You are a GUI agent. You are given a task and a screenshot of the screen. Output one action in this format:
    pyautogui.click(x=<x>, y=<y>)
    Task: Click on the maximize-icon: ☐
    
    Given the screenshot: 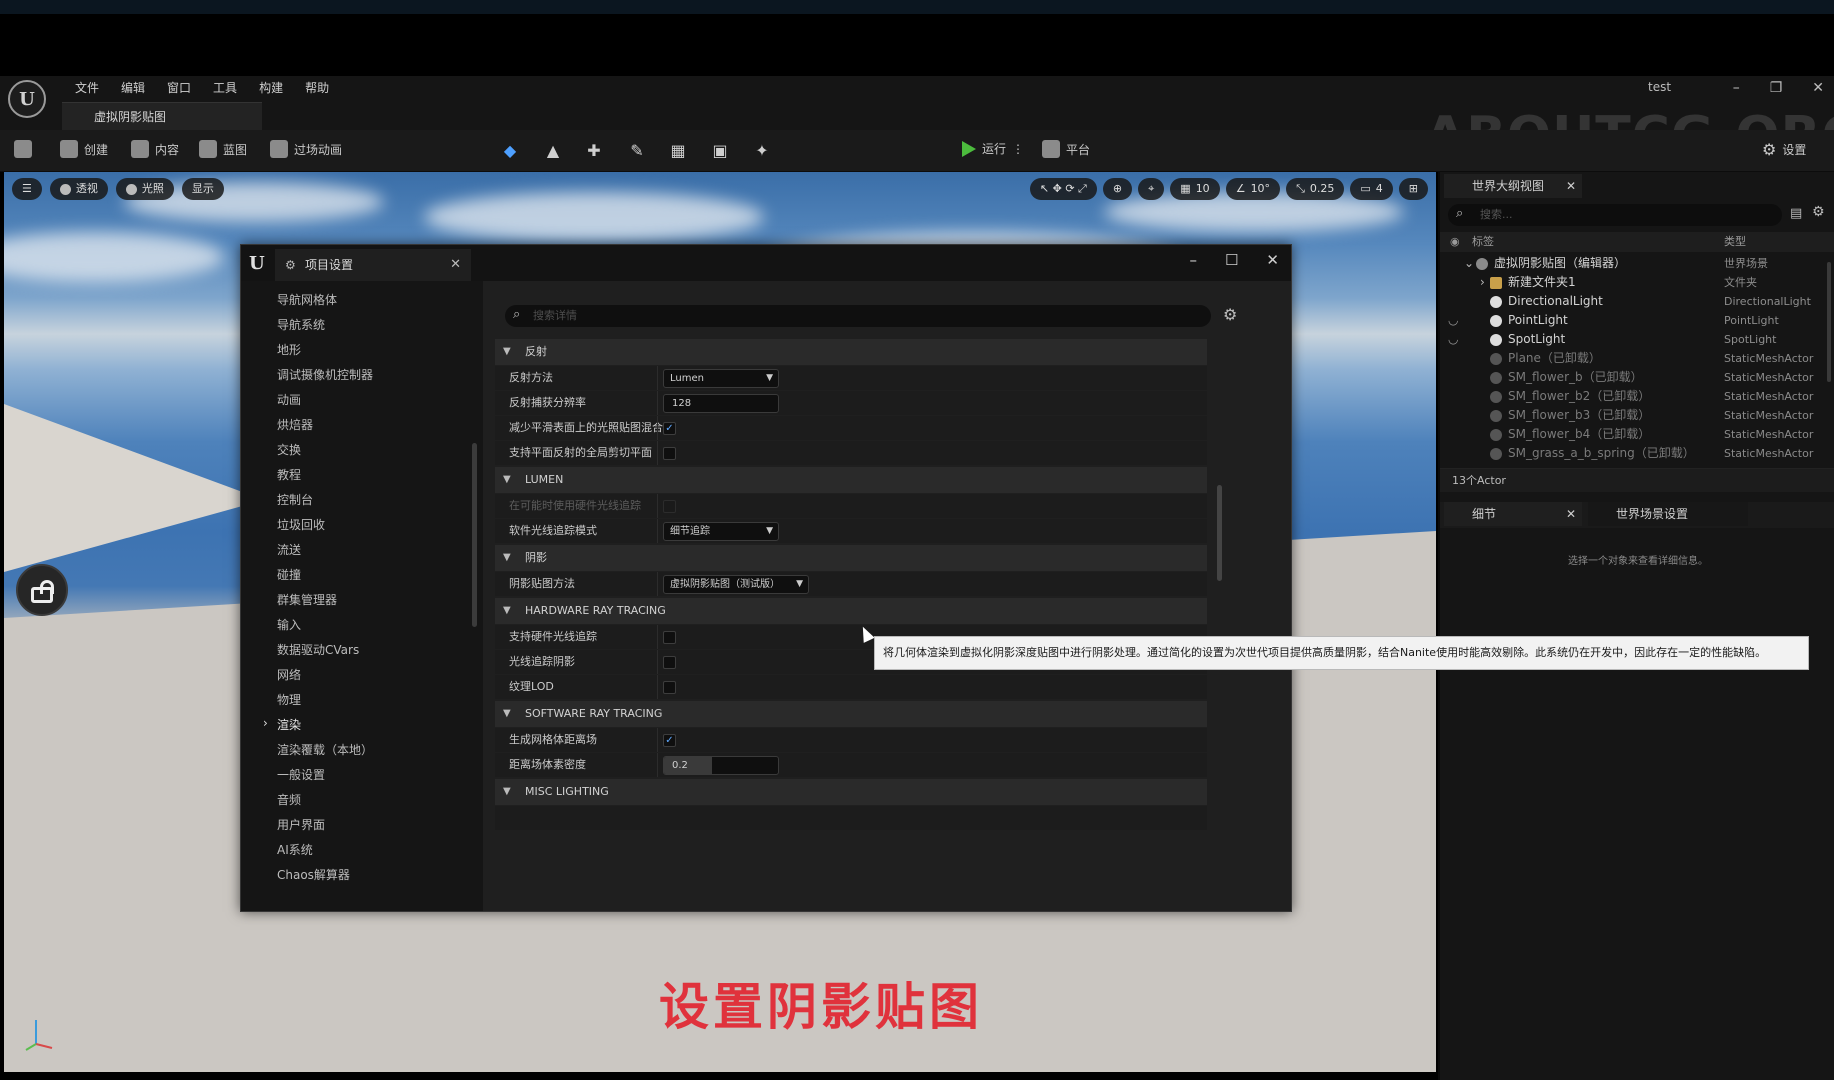 What is the action you would take?
    pyautogui.click(x=1231, y=260)
    